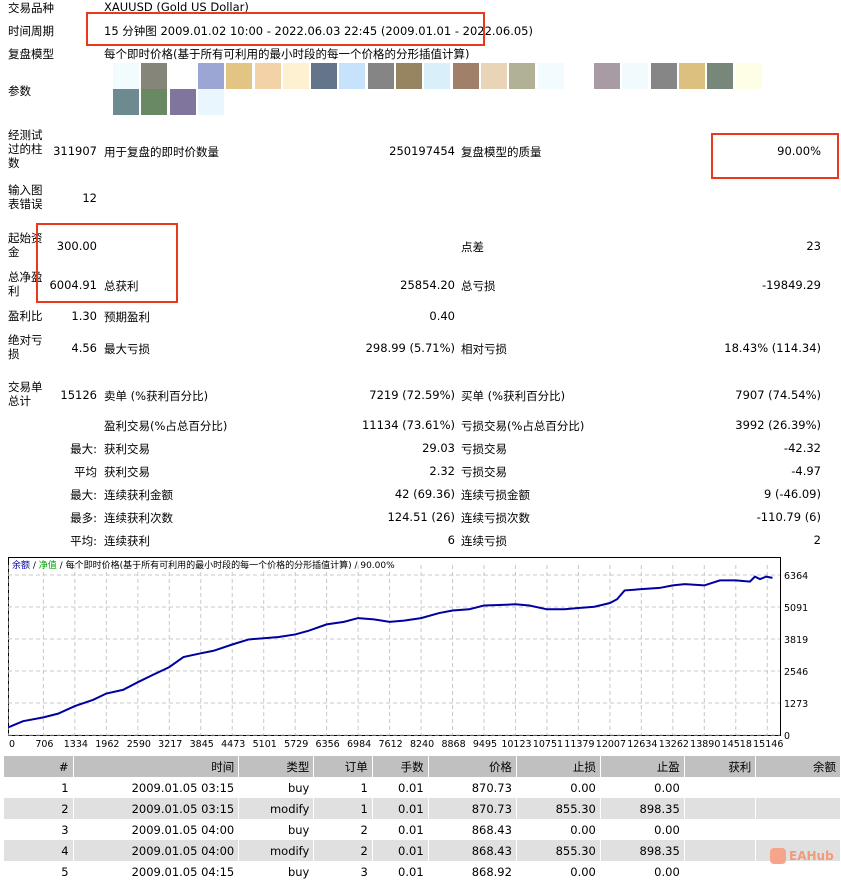 Image resolution: width=841 pixels, height=882 pixels. I want to click on column-header: 余额, so click(798, 766).